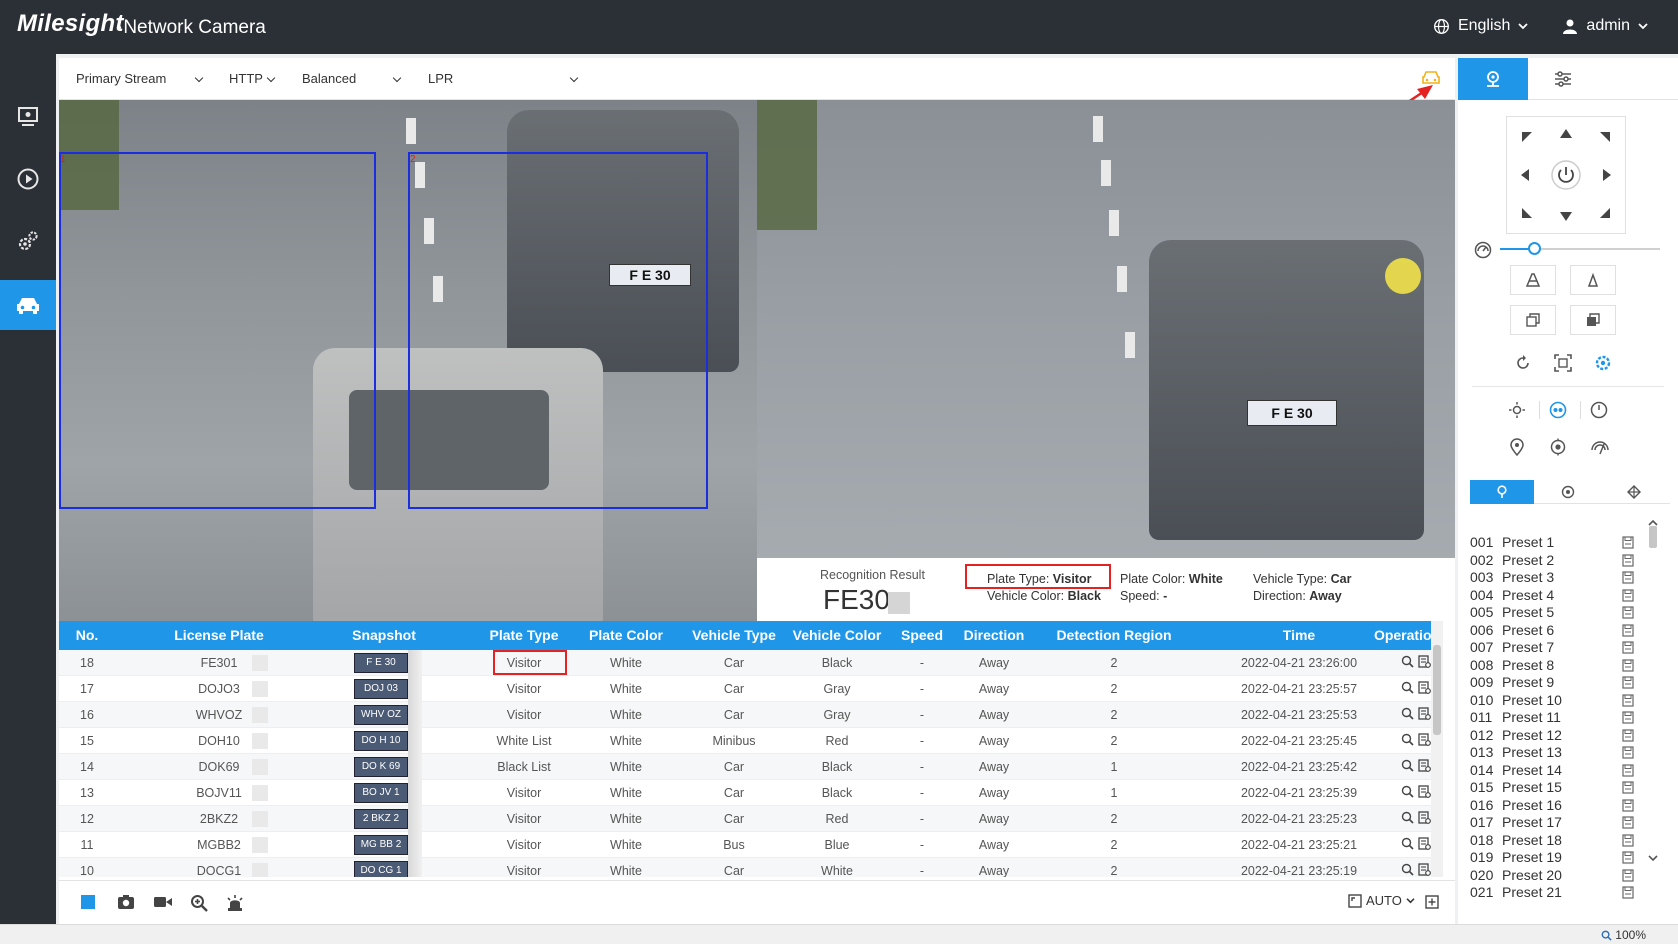 The width and height of the screenshot is (1678, 944). Describe the element at coordinates (1534, 248) in the screenshot. I see `ptz-speed-knob` at that location.